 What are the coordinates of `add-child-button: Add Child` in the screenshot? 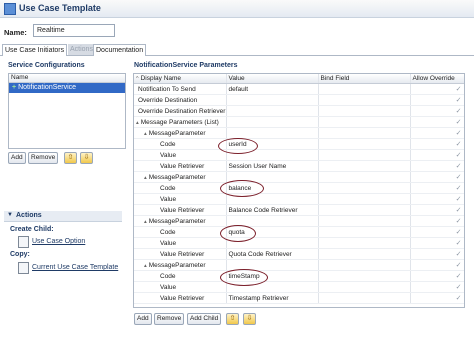 It's located at (204, 319).